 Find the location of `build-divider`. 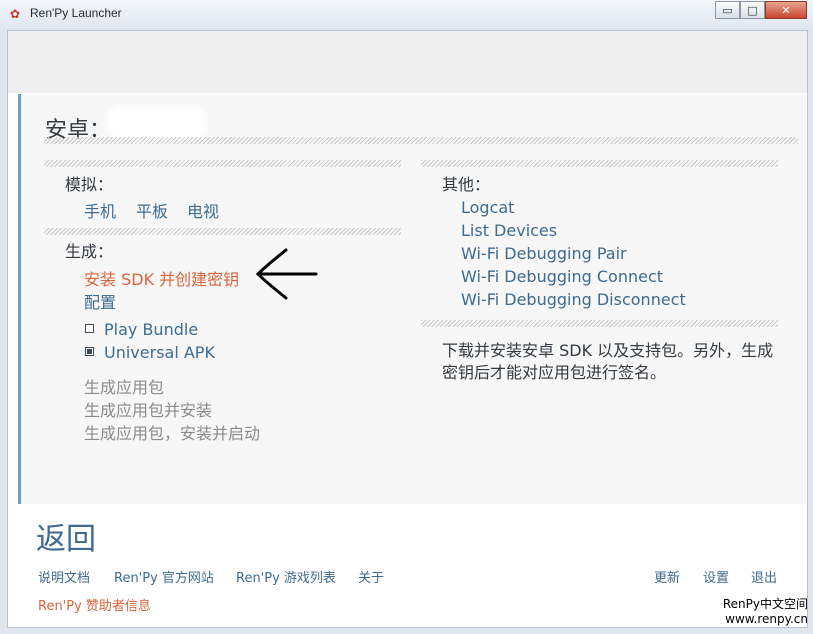

build-divider is located at coordinates (222, 231).